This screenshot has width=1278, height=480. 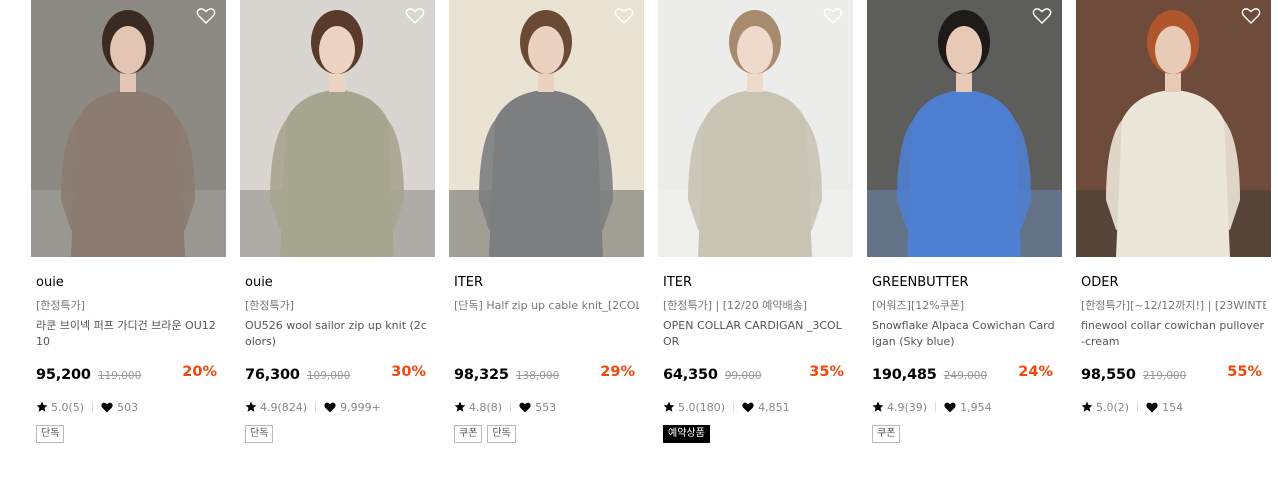 I want to click on sale-price: 76,300, so click(x=272, y=375).